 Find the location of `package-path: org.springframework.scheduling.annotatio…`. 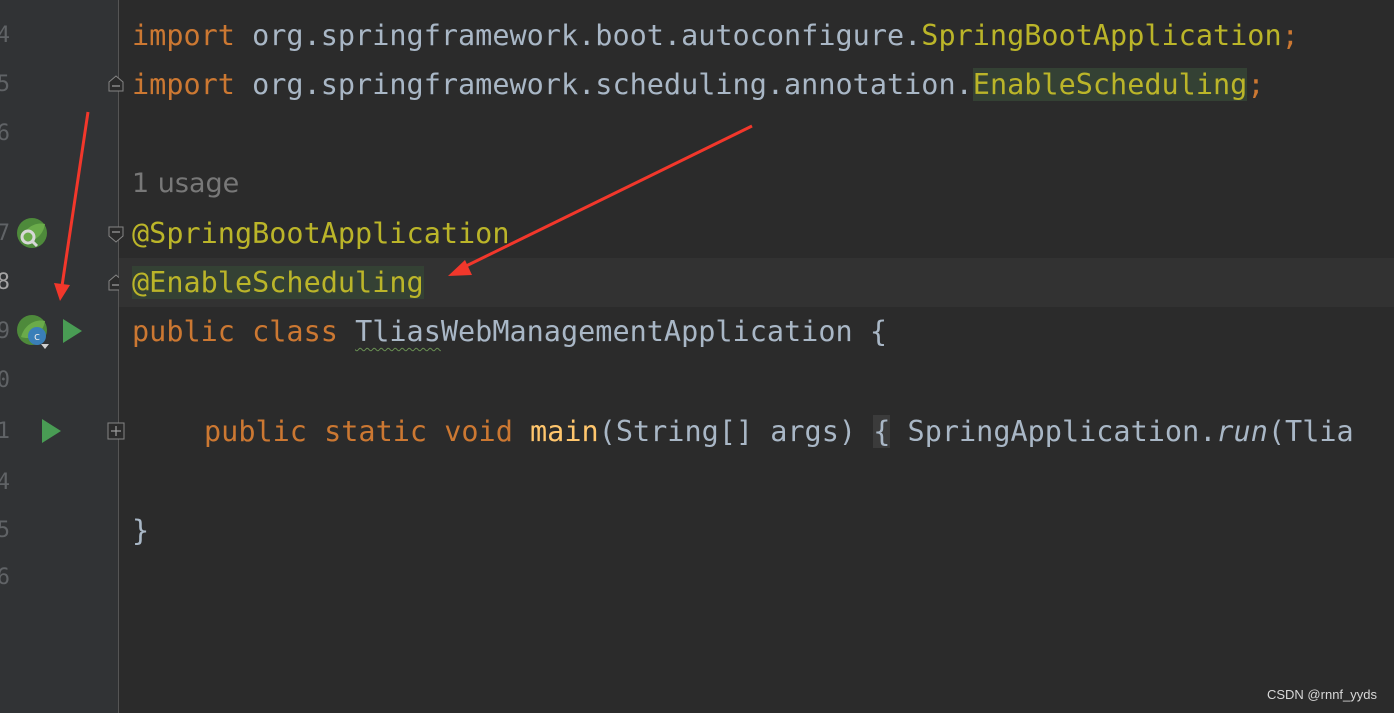

package-path: org.springframework.scheduling.annotatio… is located at coordinates (603, 84).